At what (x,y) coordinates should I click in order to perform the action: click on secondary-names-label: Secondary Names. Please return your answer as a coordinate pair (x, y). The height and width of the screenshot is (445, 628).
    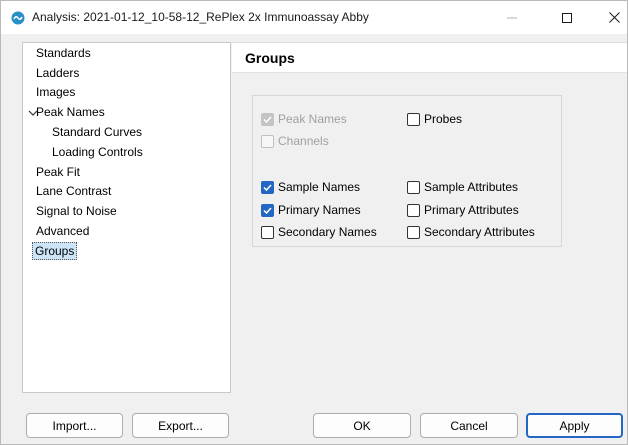
    Looking at the image, I should click on (327, 232).